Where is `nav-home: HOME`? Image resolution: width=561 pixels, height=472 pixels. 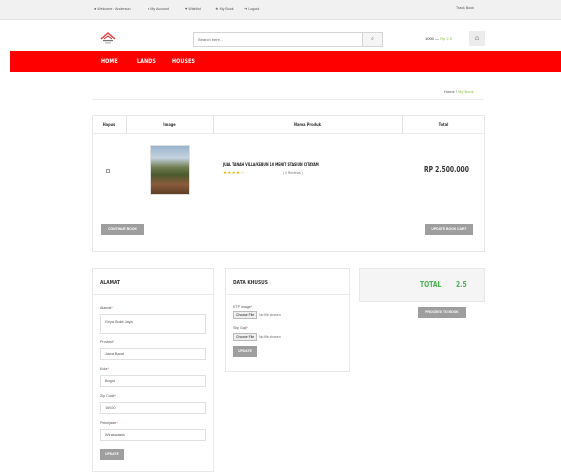
nav-home: HOME is located at coordinates (109, 61).